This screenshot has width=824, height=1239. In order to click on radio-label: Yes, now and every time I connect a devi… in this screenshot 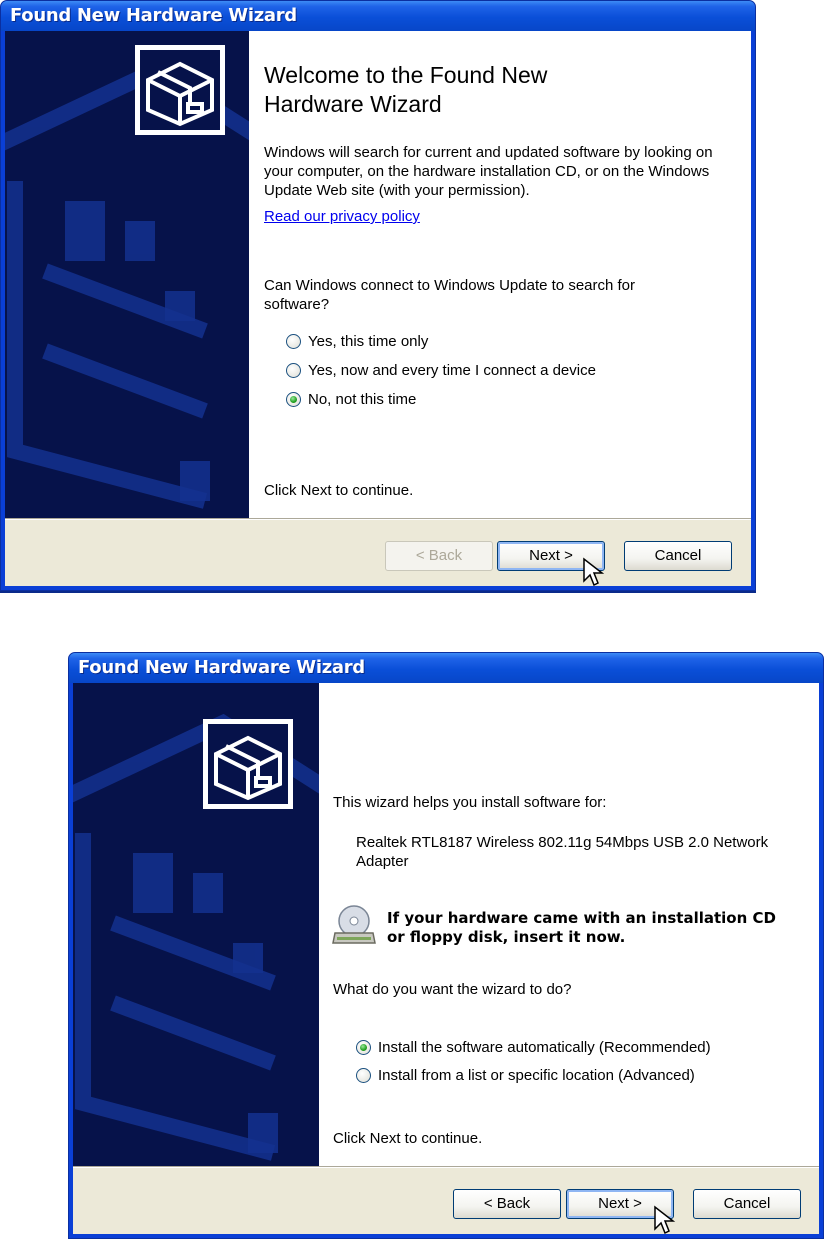, I will do `click(452, 370)`.